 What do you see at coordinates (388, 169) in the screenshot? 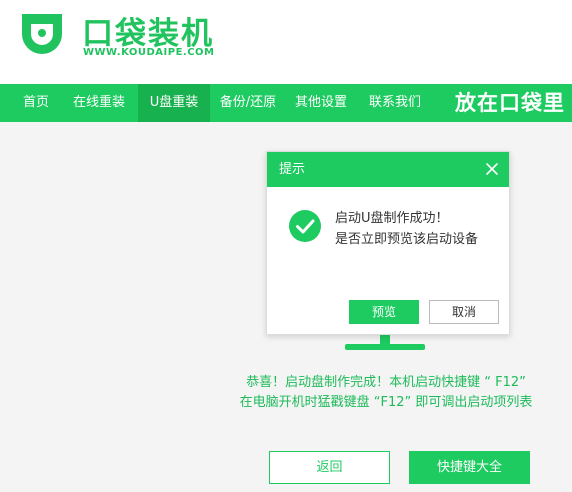
I see `dialog-header: 提示` at bounding box center [388, 169].